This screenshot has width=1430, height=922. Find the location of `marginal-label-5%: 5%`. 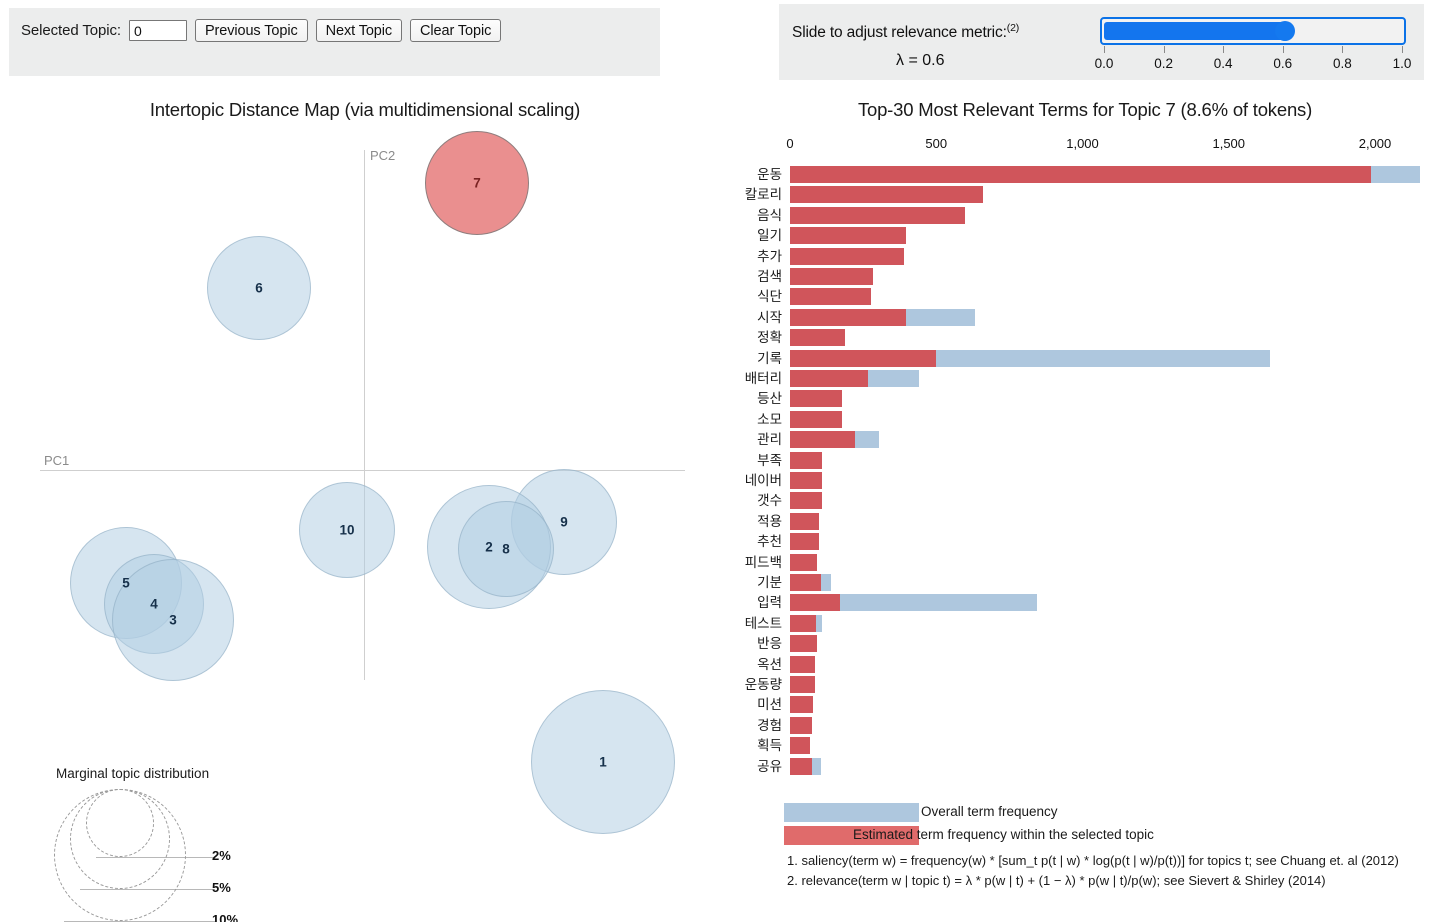

marginal-label-5%: 5% is located at coordinates (221, 887).